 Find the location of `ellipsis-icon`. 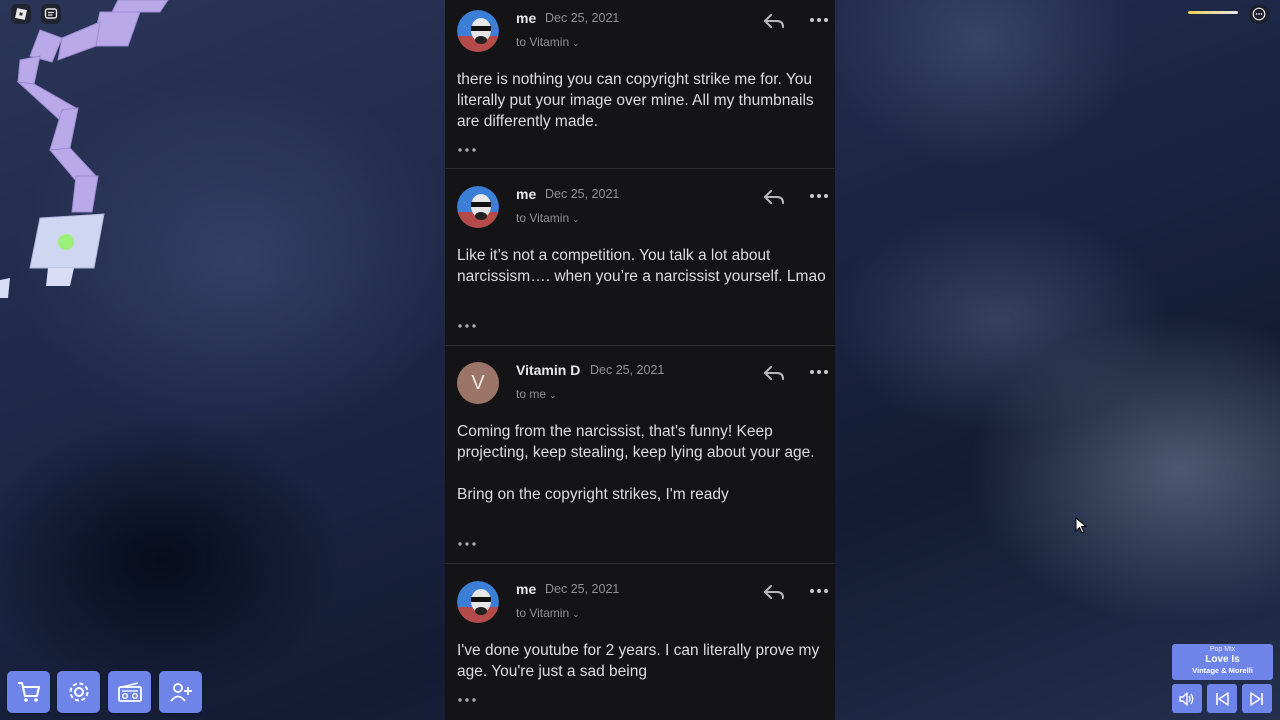

ellipsis-icon is located at coordinates (1259, 14).